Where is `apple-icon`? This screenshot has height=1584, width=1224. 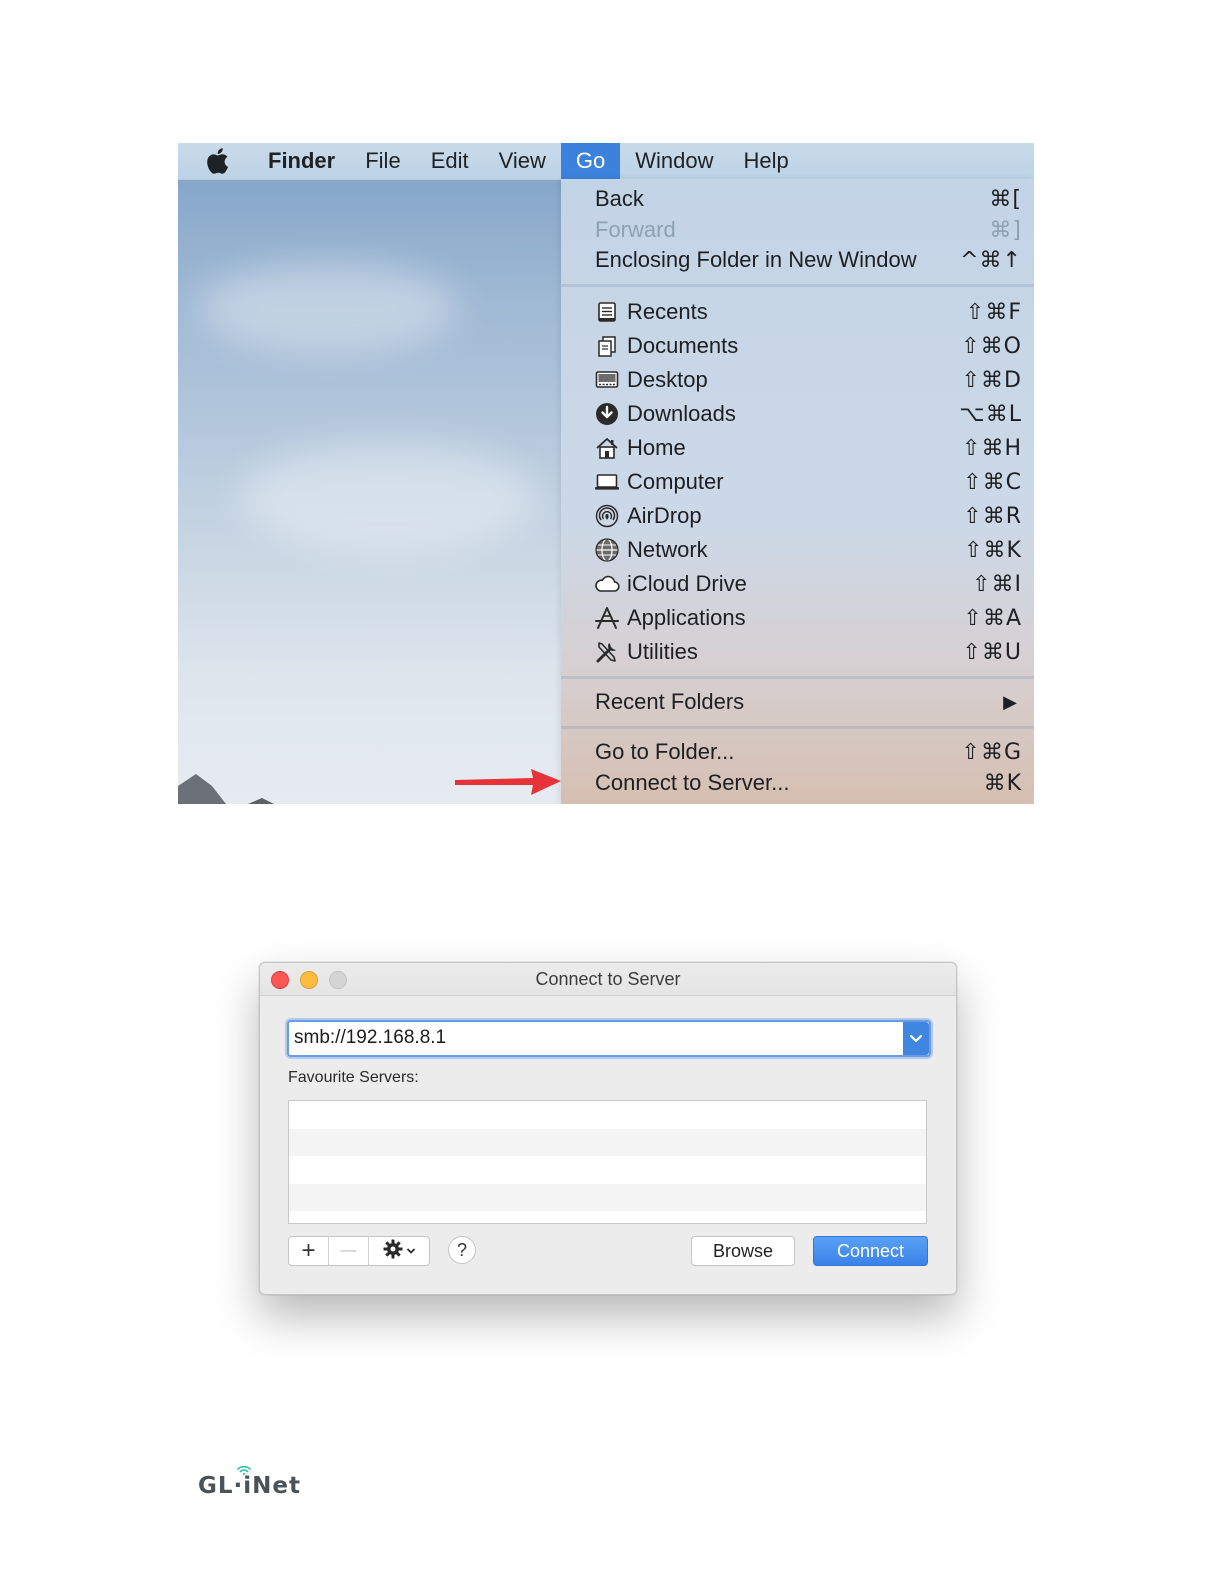
apple-icon is located at coordinates (217, 161).